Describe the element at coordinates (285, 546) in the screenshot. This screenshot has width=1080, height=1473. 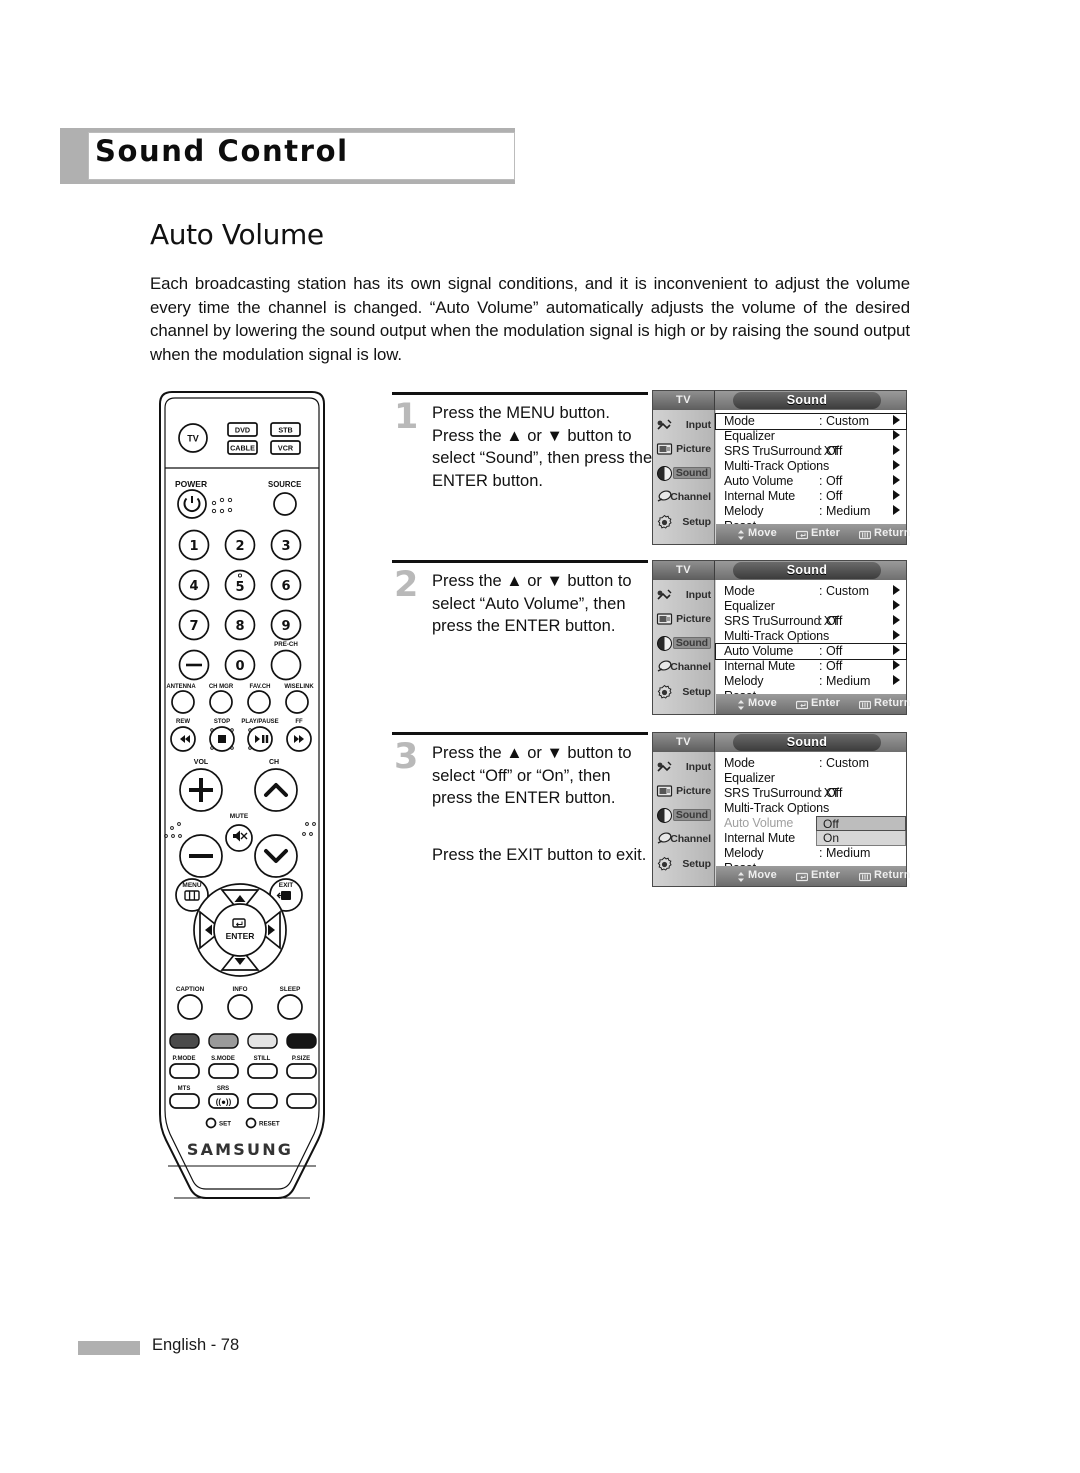
I see `svg-text: 3` at that location.